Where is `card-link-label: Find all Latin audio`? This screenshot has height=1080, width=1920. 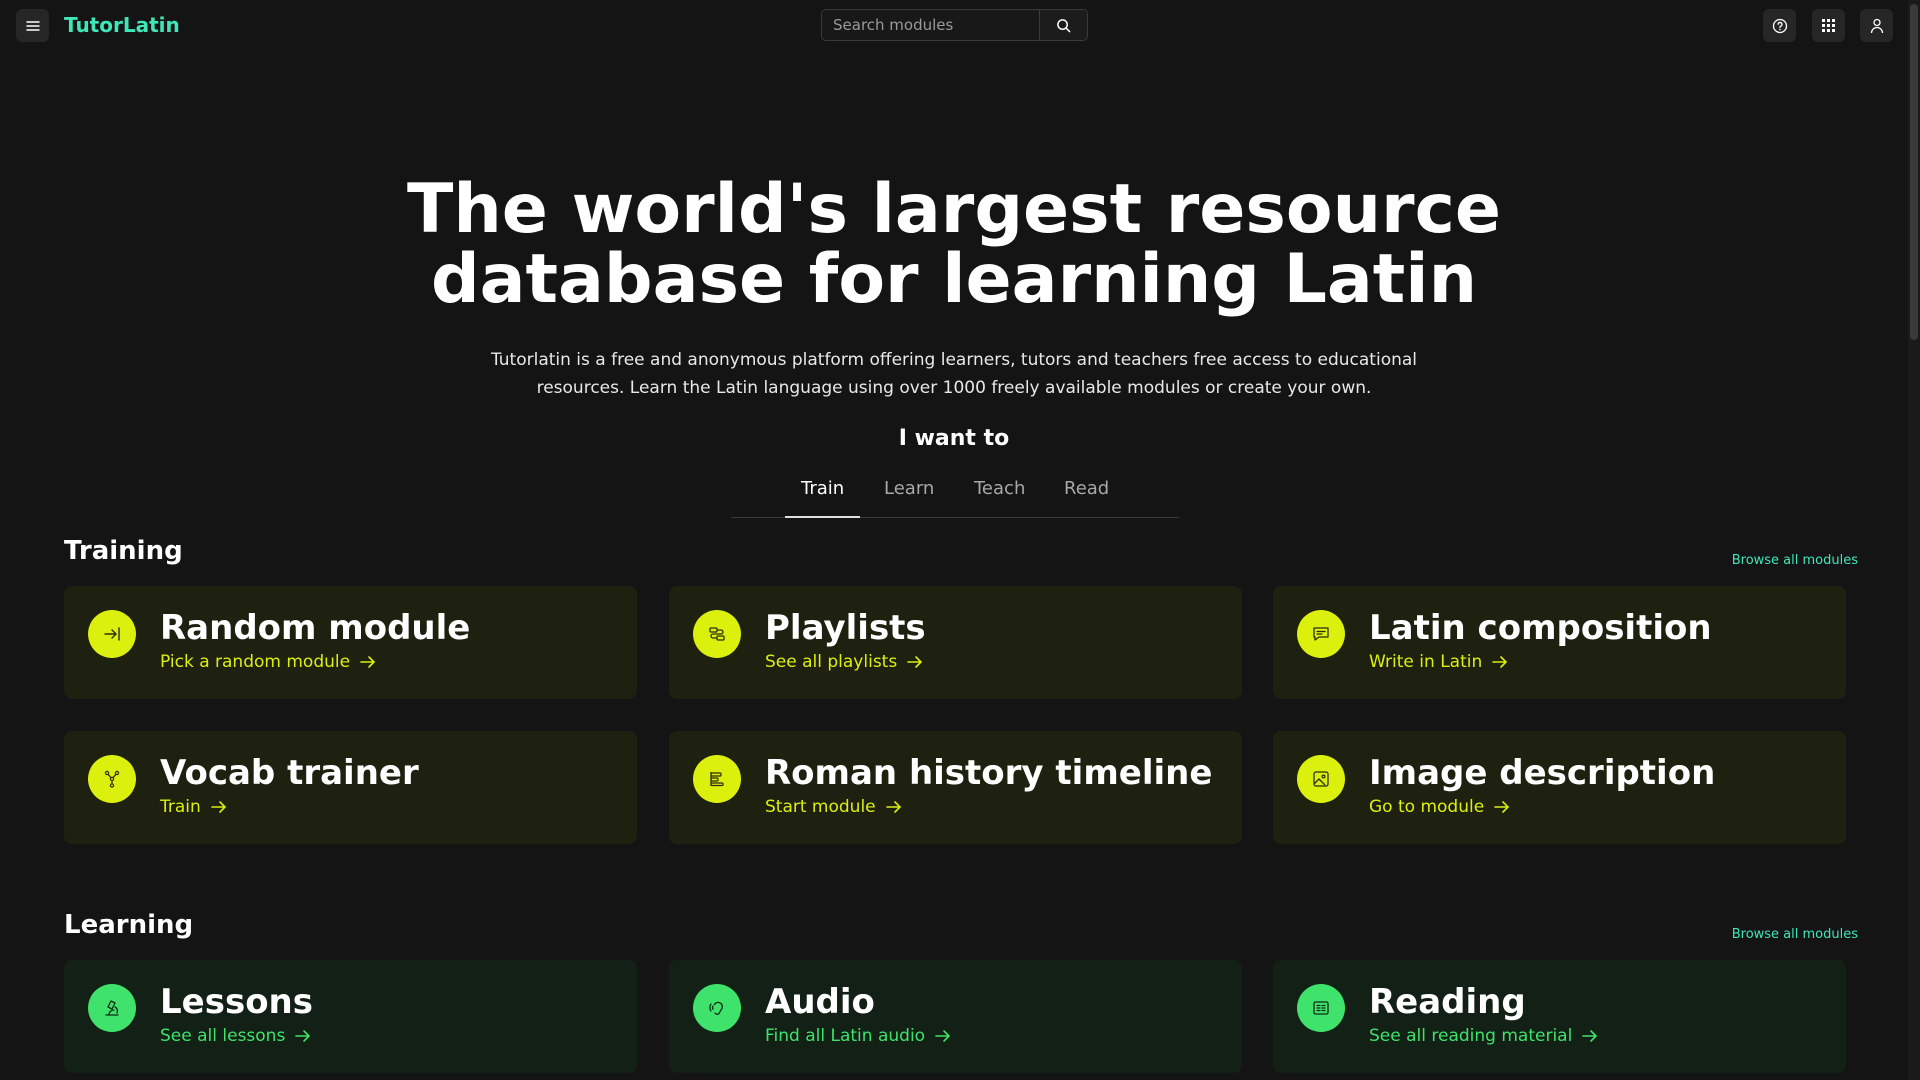
card-link-label: Find all Latin audio is located at coordinates (845, 1036).